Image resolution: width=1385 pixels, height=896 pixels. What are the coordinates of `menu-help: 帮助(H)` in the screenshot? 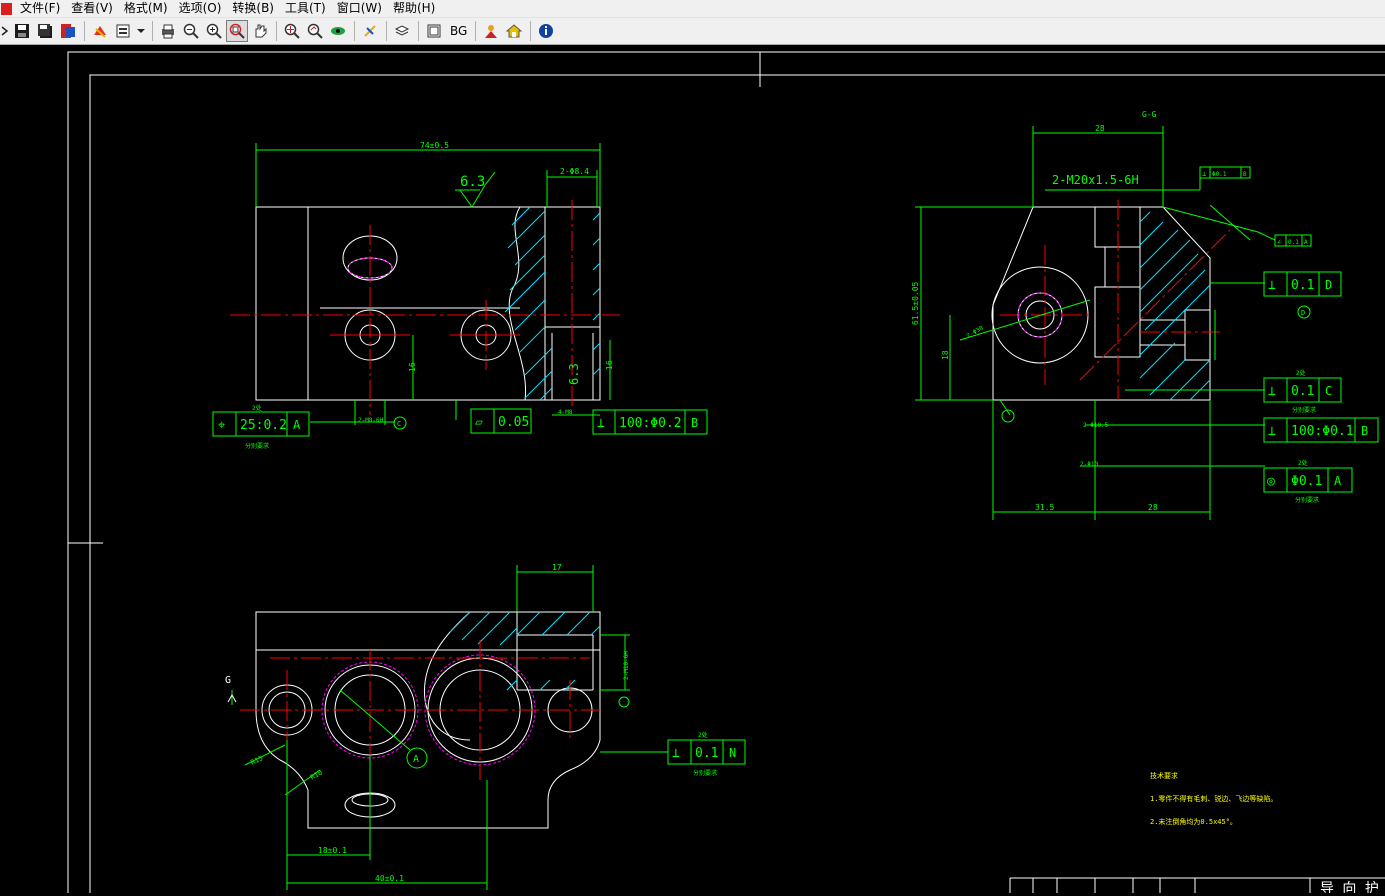 It's located at (415, 8).